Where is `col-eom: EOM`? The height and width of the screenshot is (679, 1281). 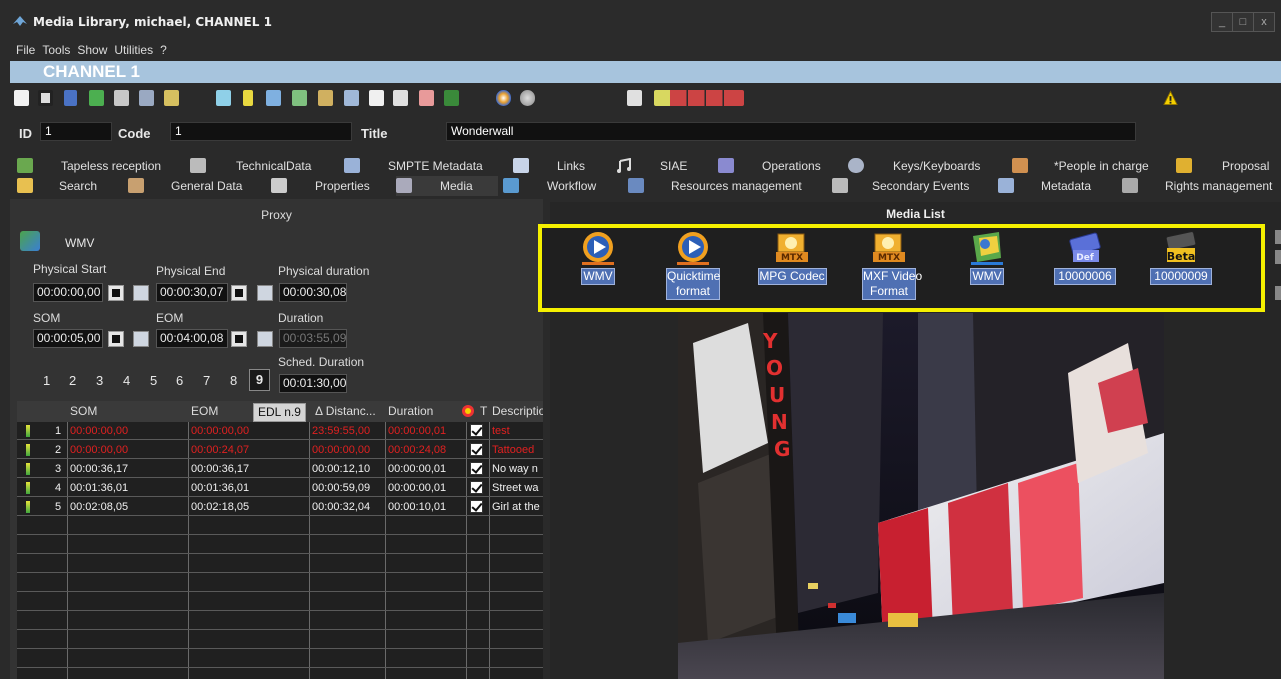
col-eom: EOM is located at coordinates (204, 411).